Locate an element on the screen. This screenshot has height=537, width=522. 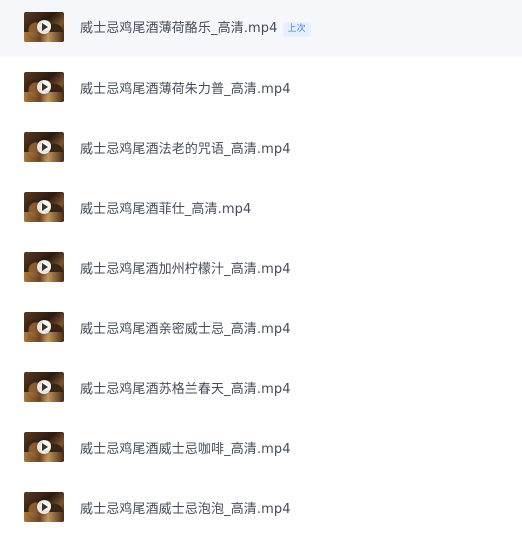
file-name: 威士忌鸡尾酒法老的咒语_高清.mp4 is located at coordinates (185, 149).